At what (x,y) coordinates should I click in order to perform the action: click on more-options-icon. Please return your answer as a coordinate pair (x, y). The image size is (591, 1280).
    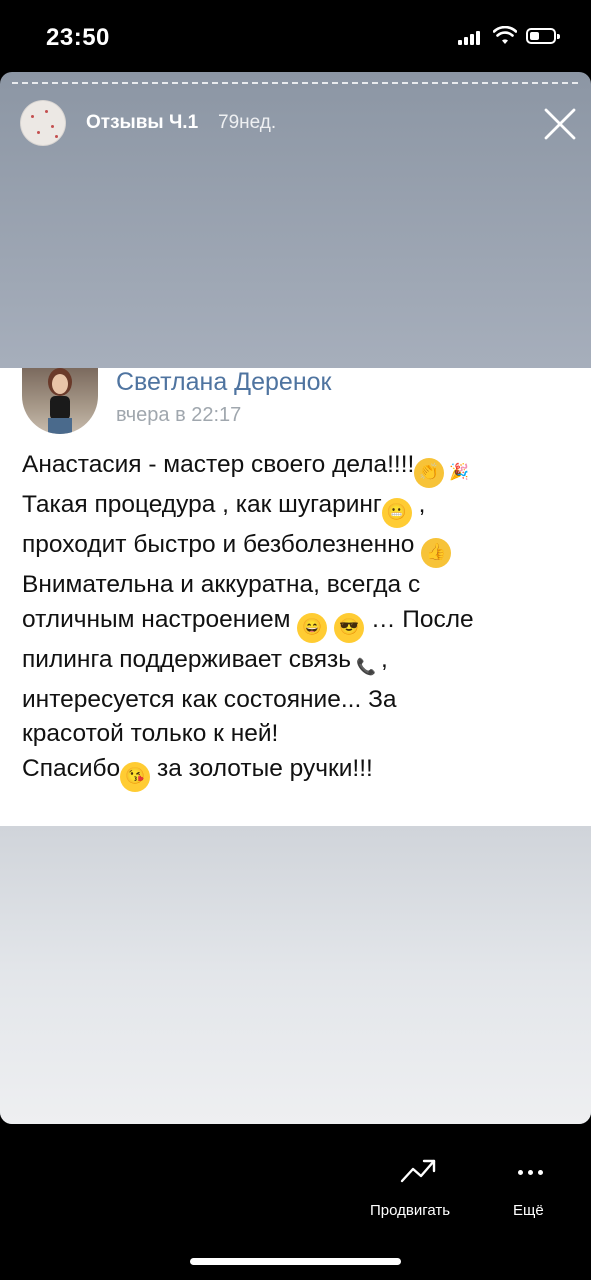
    Looking at the image, I should click on (531, 1173).